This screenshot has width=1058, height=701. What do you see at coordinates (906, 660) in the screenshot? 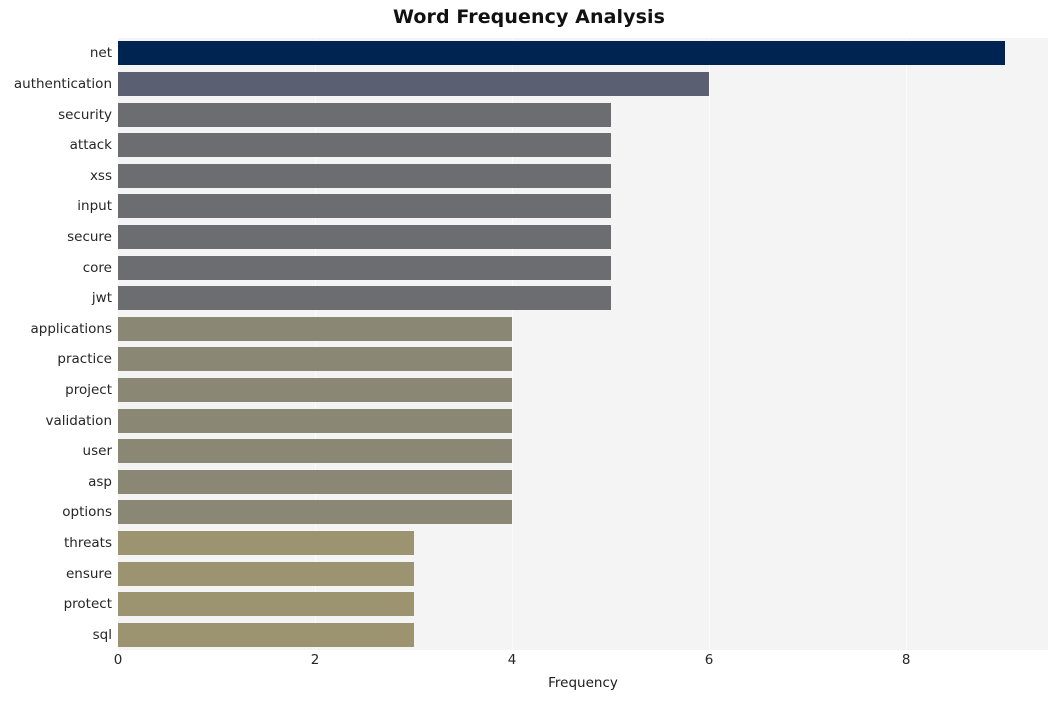
I see `x-tick-label: 8` at bounding box center [906, 660].